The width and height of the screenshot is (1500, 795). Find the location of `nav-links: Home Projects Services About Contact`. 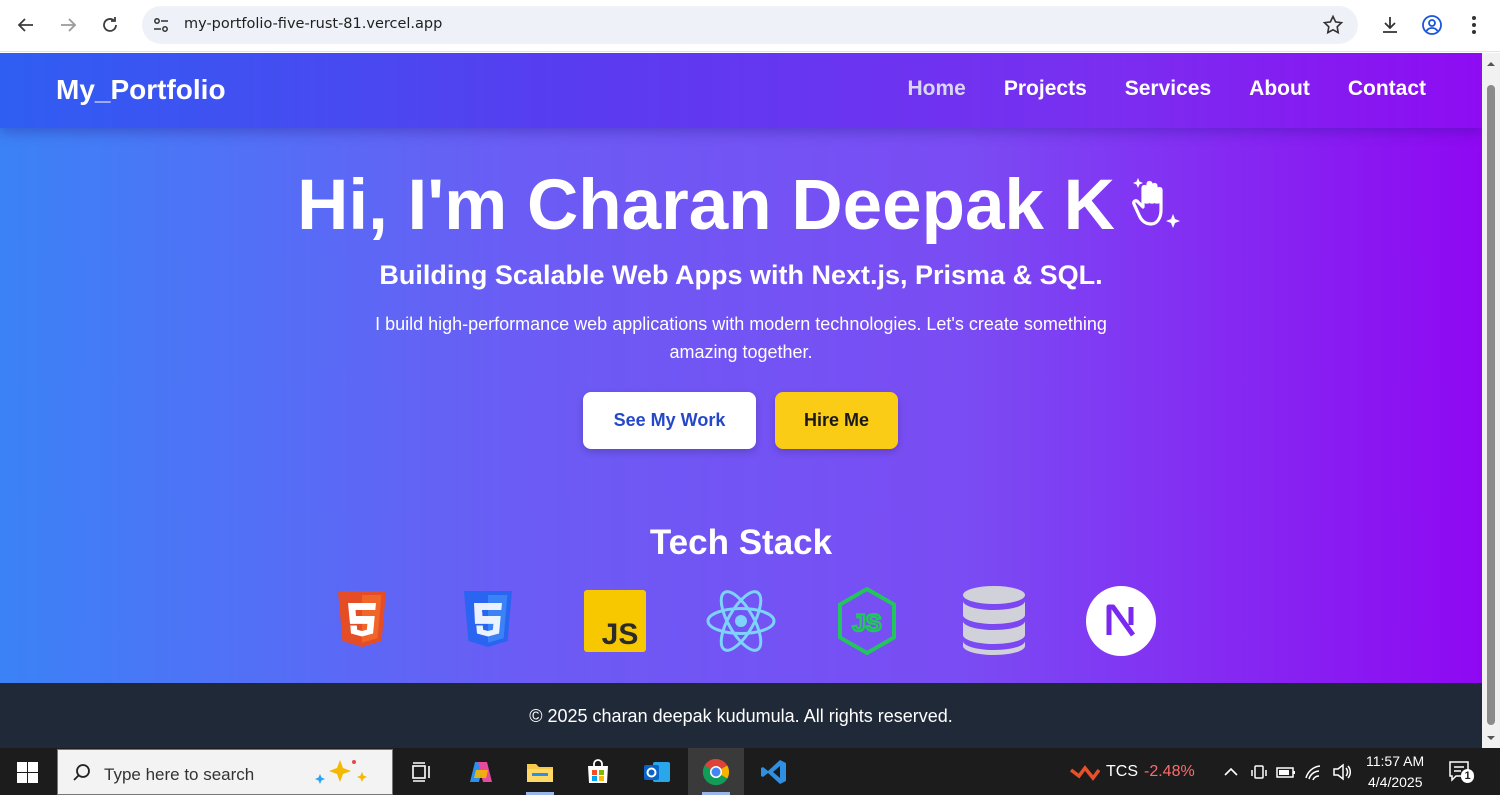

nav-links: Home Projects Services About Contact is located at coordinates (1167, 89).